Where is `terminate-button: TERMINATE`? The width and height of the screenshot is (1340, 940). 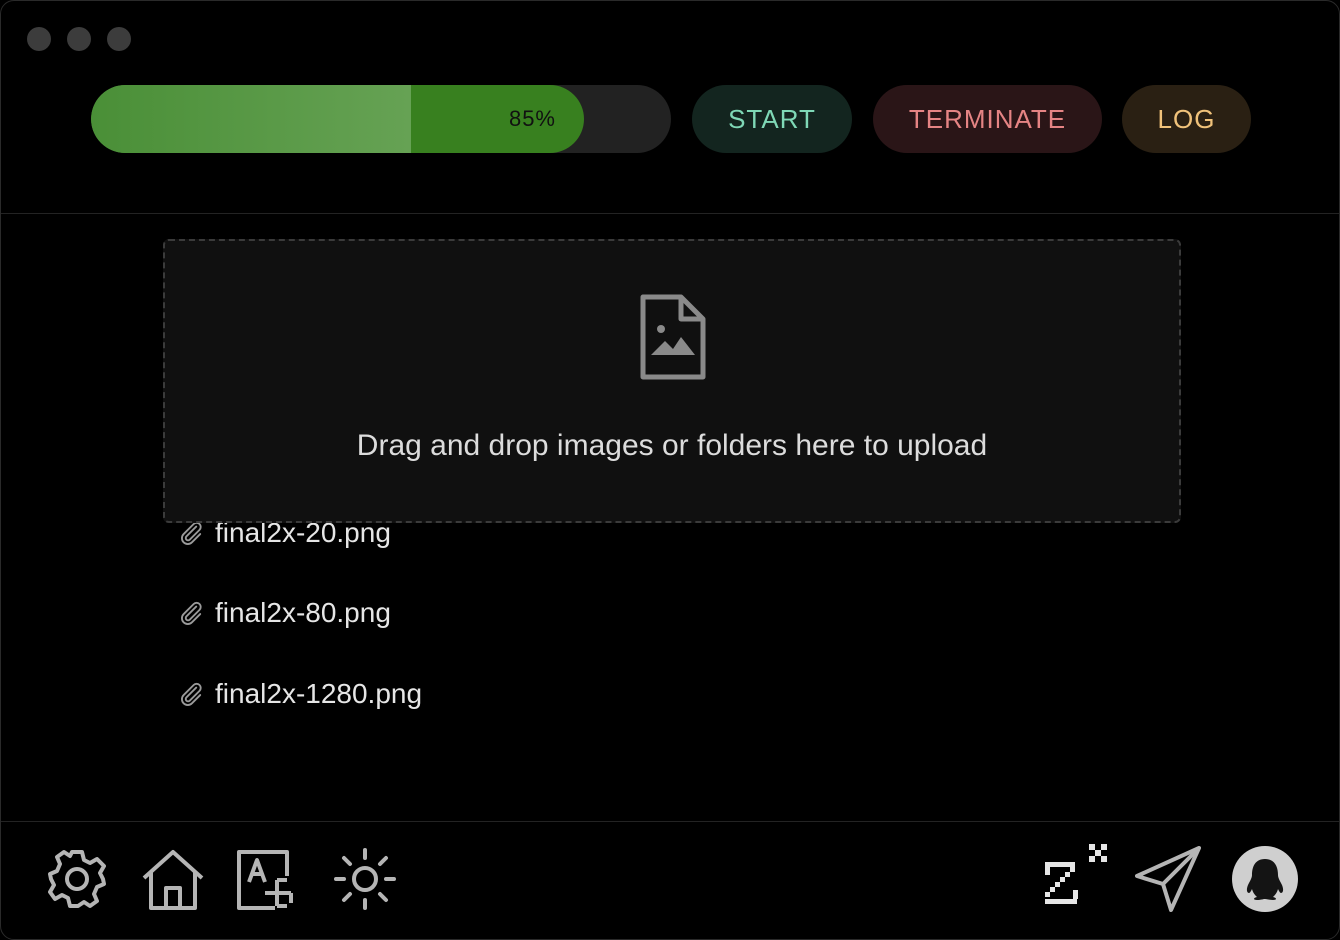
terminate-button: TERMINATE is located at coordinates (987, 119).